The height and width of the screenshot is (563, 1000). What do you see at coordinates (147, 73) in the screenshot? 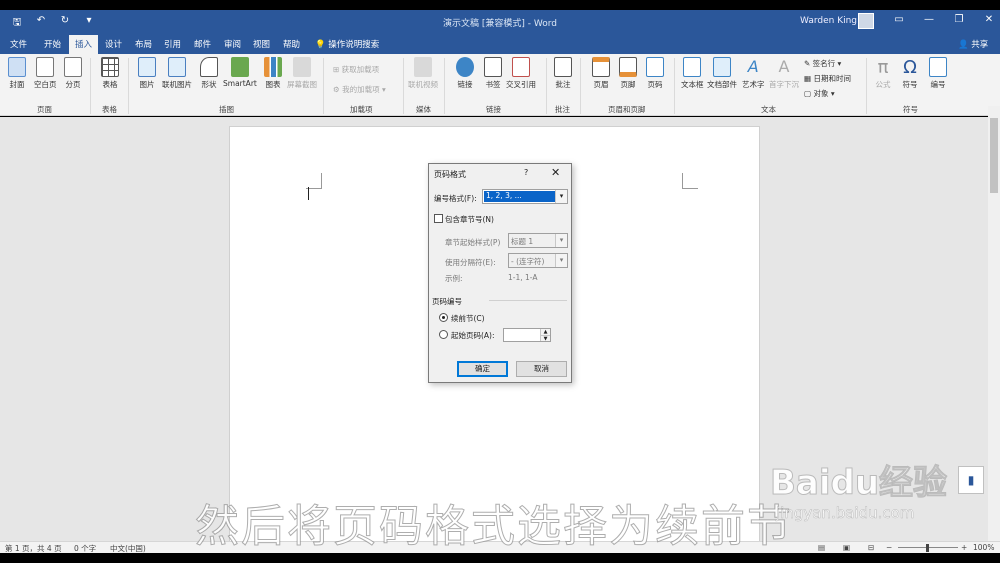
I see `picture-button: 图片` at bounding box center [147, 73].